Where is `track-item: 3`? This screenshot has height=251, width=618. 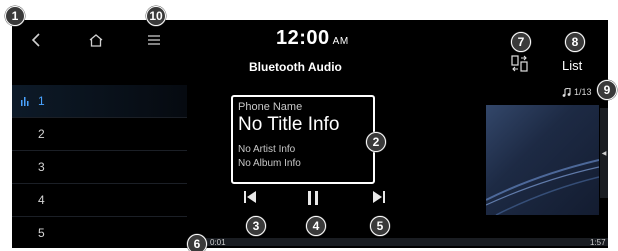 track-item: 3 is located at coordinates (99, 167).